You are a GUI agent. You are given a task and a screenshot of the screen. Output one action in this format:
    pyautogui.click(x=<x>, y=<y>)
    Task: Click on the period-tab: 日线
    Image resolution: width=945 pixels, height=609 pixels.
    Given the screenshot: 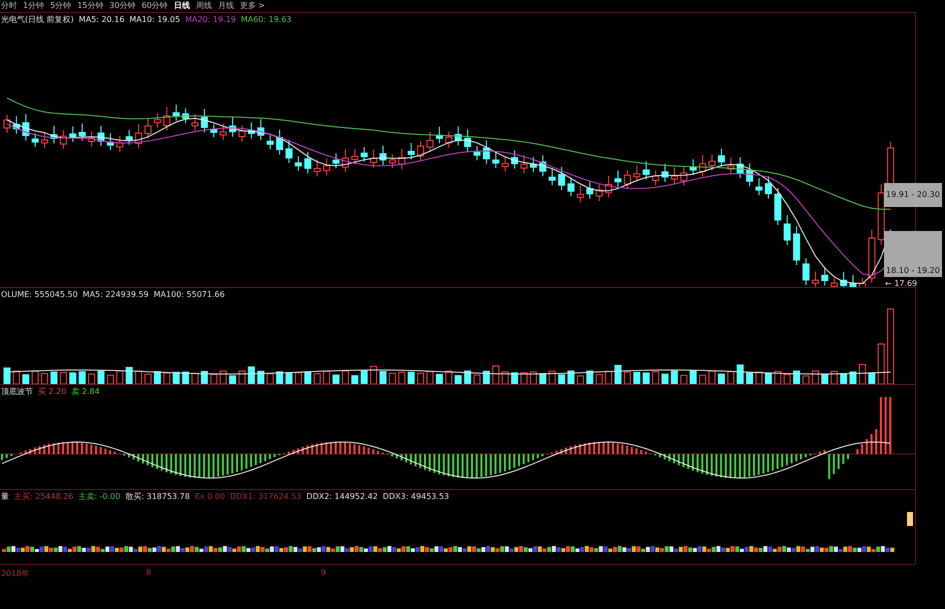 What is the action you would take?
    pyautogui.click(x=182, y=6)
    